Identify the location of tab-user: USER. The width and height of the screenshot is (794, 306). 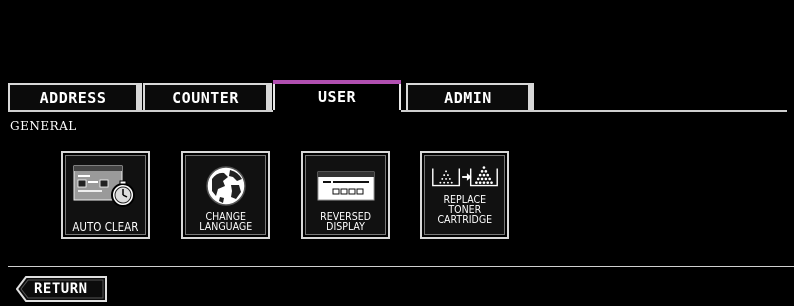
(337, 96).